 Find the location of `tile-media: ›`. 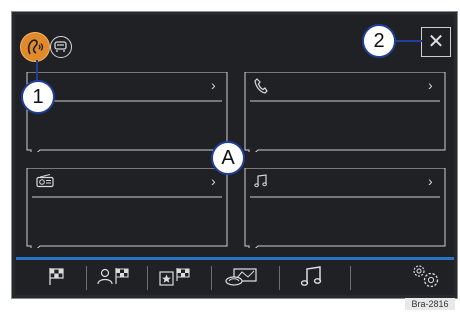

tile-media: › is located at coordinates (345, 208).